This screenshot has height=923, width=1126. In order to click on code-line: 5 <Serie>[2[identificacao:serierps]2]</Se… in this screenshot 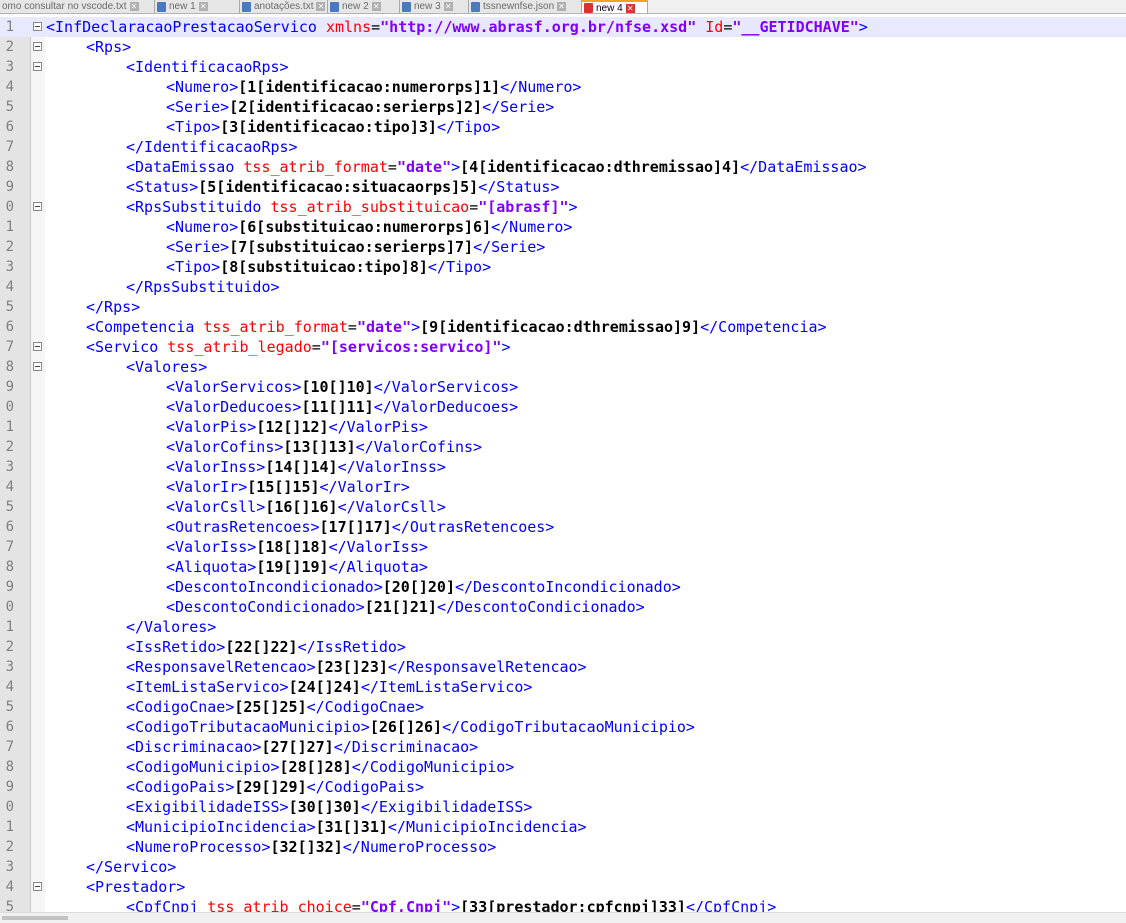, I will do `click(563, 107)`.